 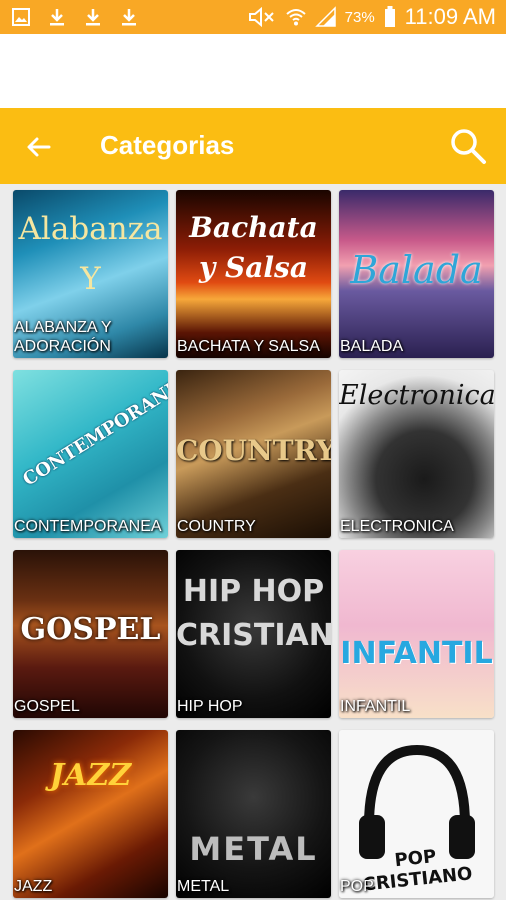 What do you see at coordinates (325, 17) in the screenshot?
I see `signal-icon` at bounding box center [325, 17].